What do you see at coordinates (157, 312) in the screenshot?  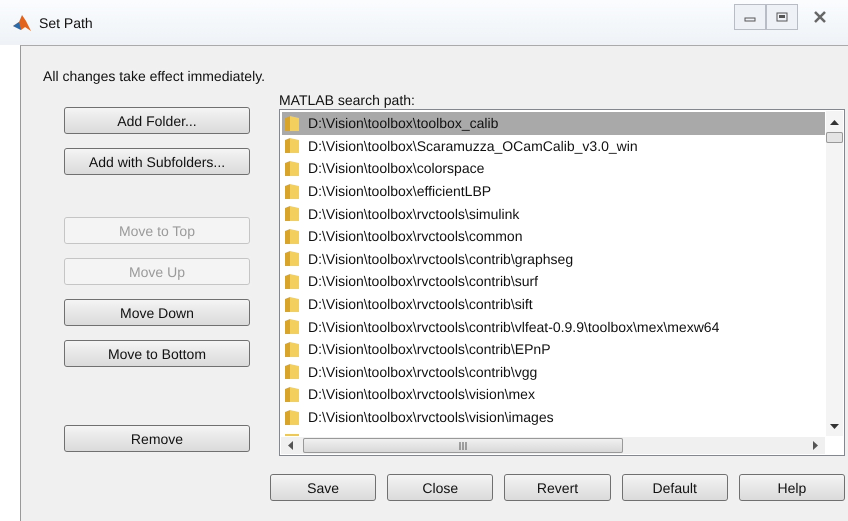 I see `action-button: Move Down` at bounding box center [157, 312].